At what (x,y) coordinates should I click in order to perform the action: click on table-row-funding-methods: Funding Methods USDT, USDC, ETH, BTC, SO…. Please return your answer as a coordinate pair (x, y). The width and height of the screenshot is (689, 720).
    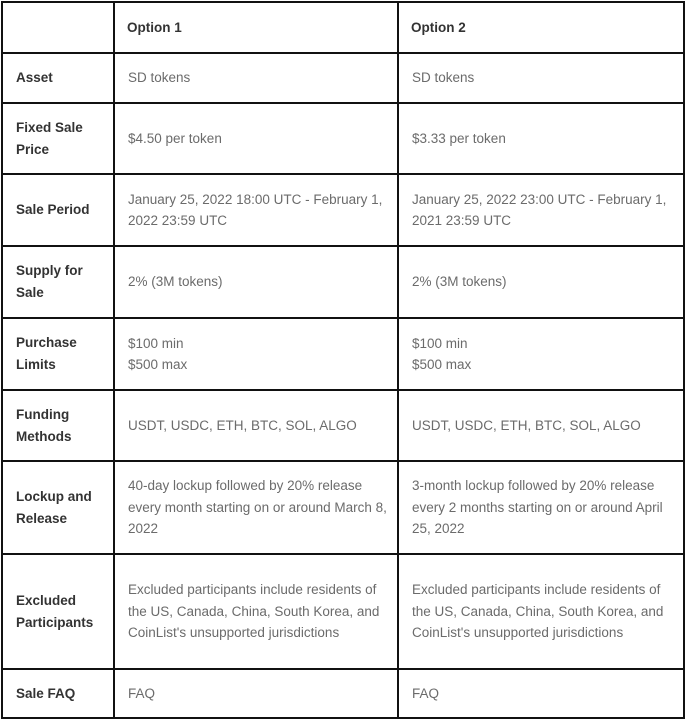
    Looking at the image, I should click on (343, 425).